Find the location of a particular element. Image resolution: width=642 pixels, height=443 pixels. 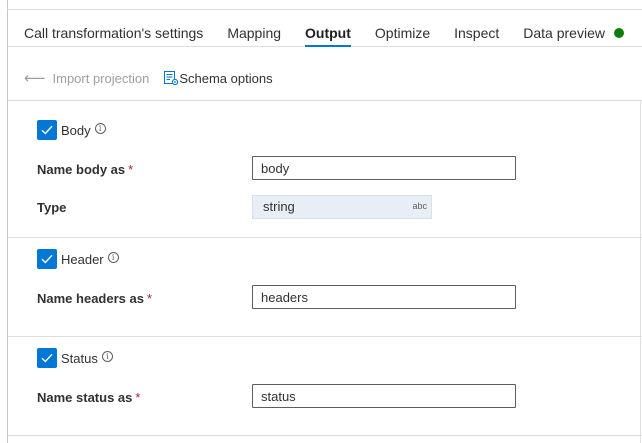

tab-label: Output is located at coordinates (328, 33).